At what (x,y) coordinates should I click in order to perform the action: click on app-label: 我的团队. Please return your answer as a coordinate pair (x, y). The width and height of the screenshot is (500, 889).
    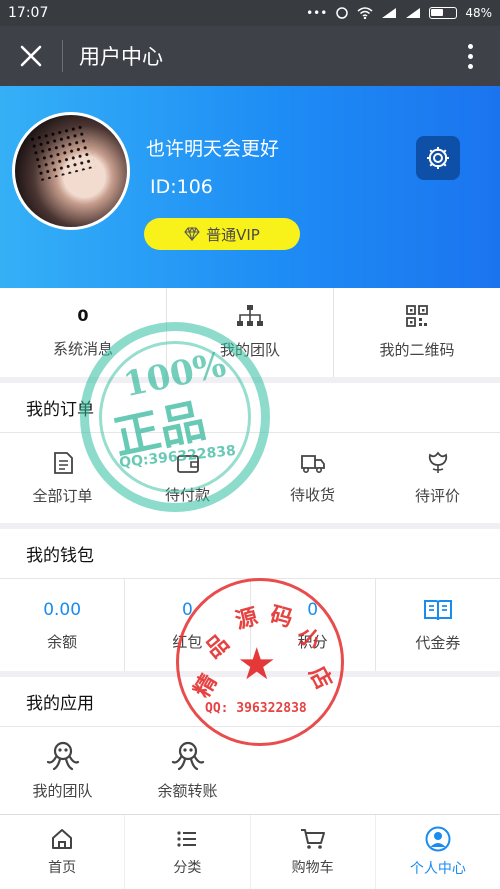
    Looking at the image, I should click on (62, 791).